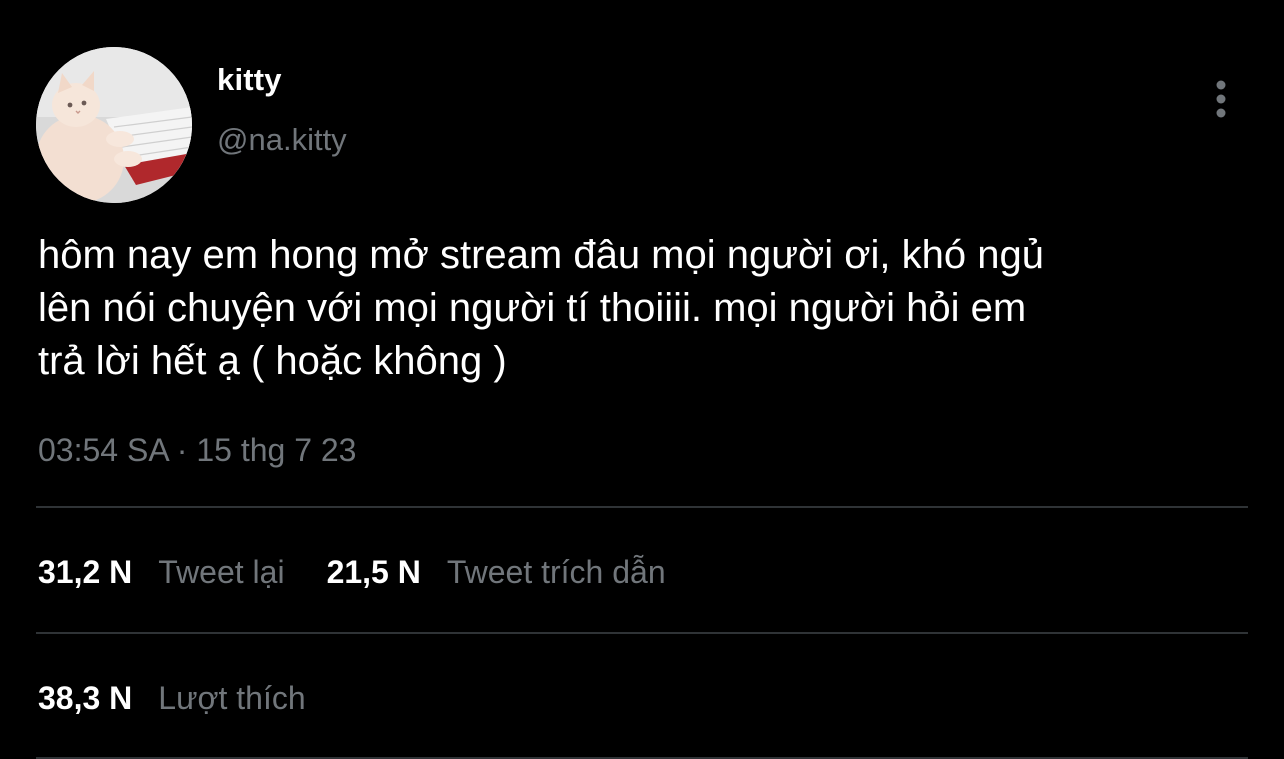 This screenshot has height=759, width=1284. I want to click on likes-count: 38,3 N, so click(85, 697).